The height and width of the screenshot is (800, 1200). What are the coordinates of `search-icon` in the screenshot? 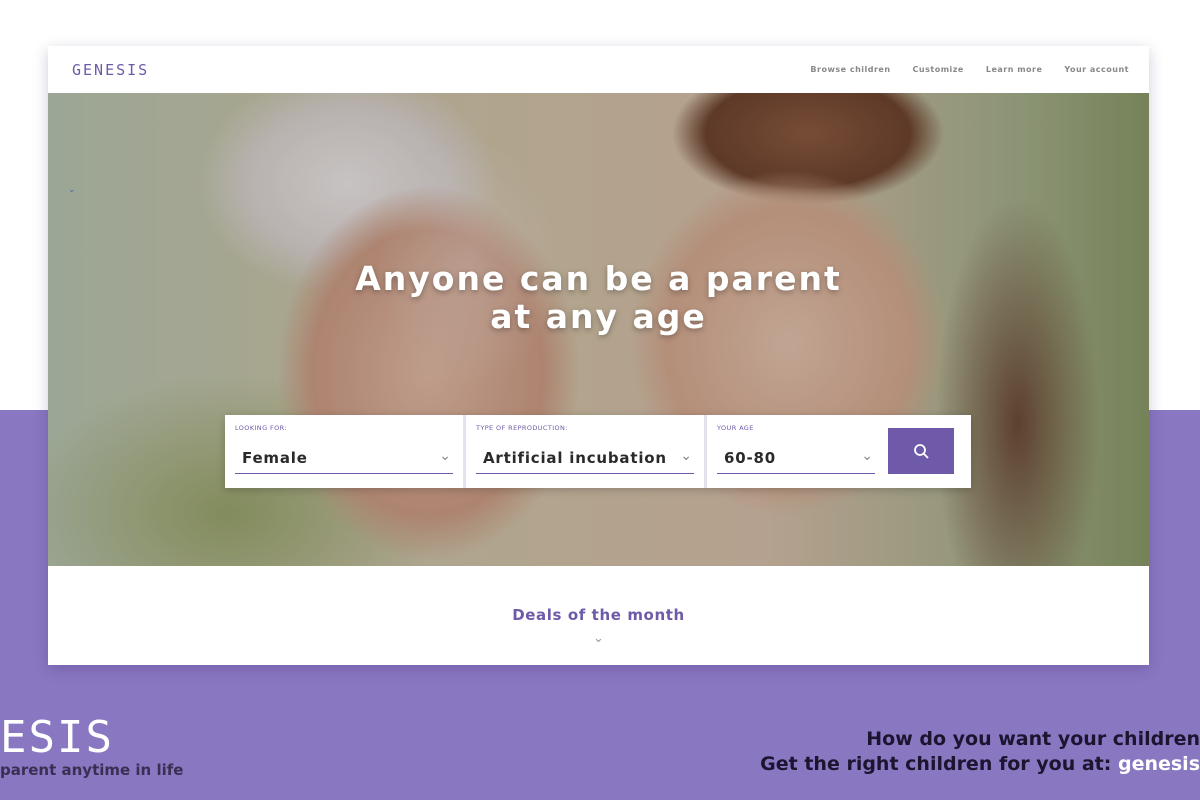 It's located at (921, 451).